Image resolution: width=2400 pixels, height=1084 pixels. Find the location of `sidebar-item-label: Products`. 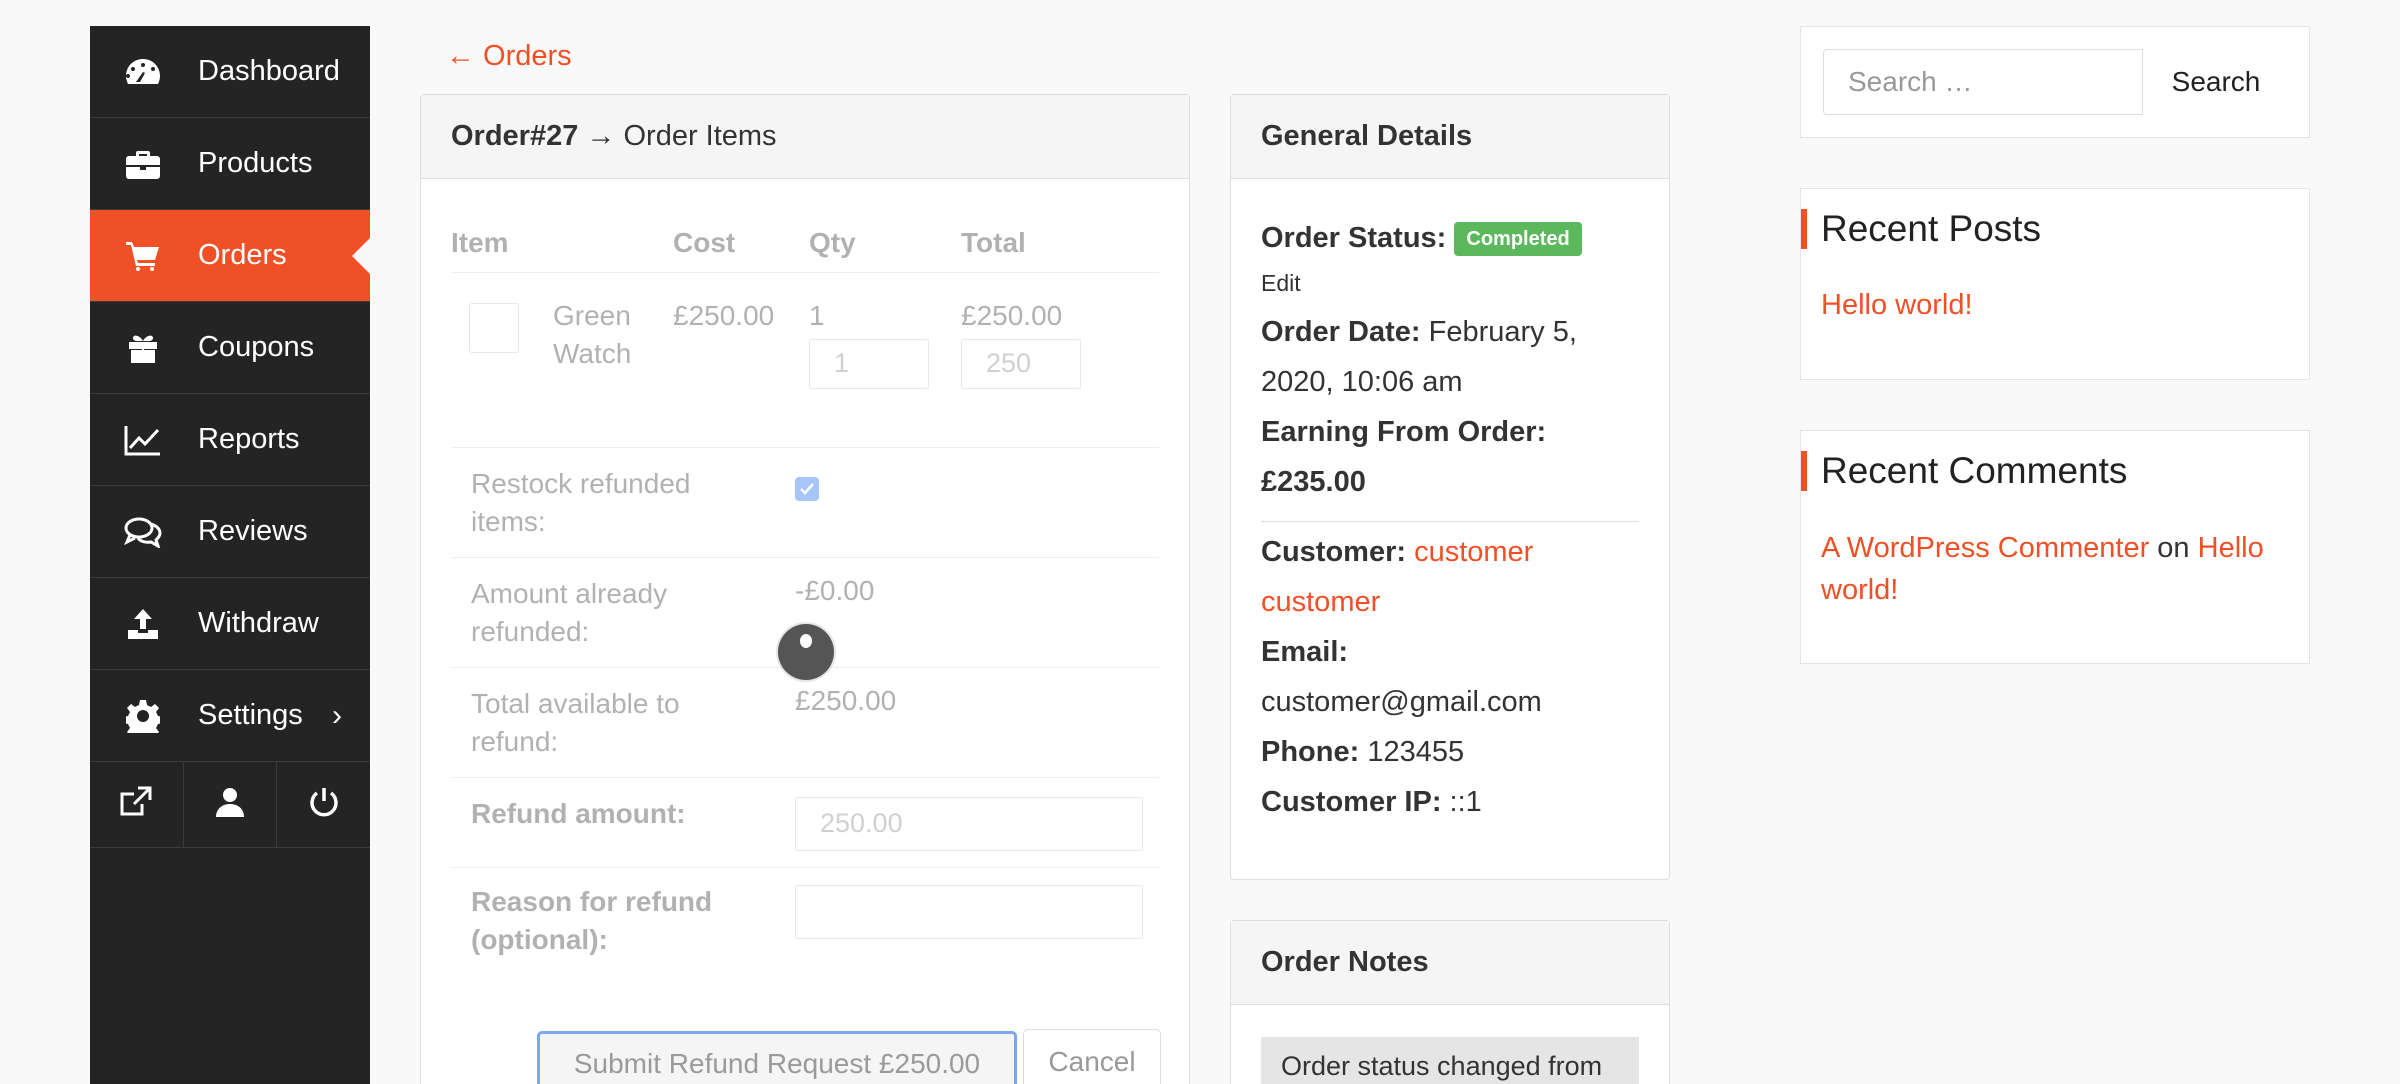

sidebar-item-label: Products is located at coordinates (255, 163).